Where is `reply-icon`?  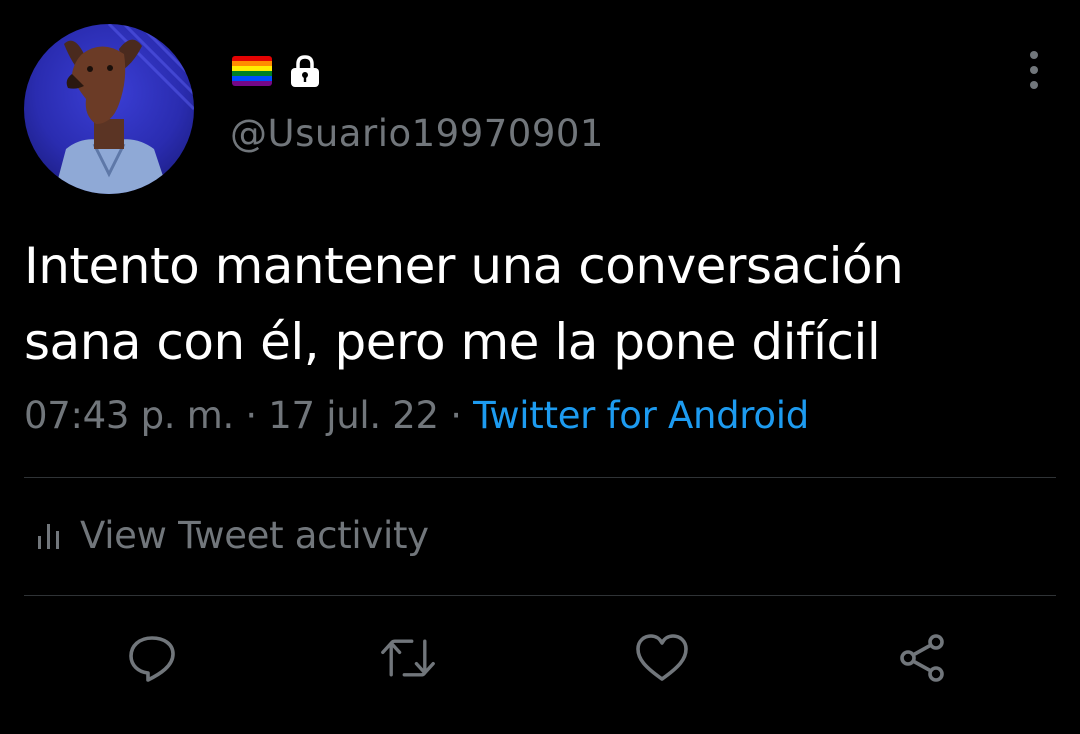
reply-icon is located at coordinates (152, 659).